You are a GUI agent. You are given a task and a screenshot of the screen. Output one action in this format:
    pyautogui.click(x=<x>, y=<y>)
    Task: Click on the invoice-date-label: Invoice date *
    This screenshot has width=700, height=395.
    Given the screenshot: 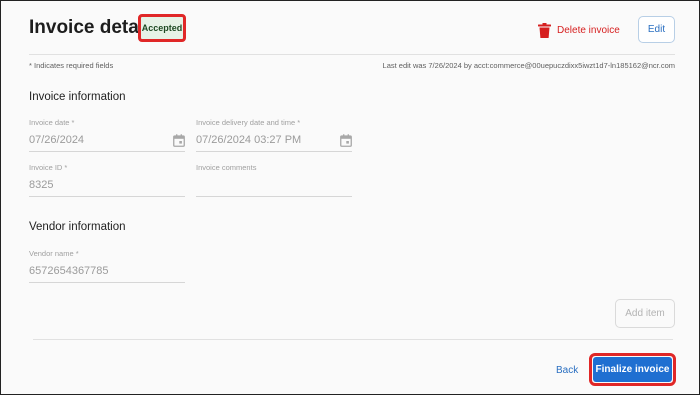 What is the action you would take?
    pyautogui.click(x=52, y=122)
    